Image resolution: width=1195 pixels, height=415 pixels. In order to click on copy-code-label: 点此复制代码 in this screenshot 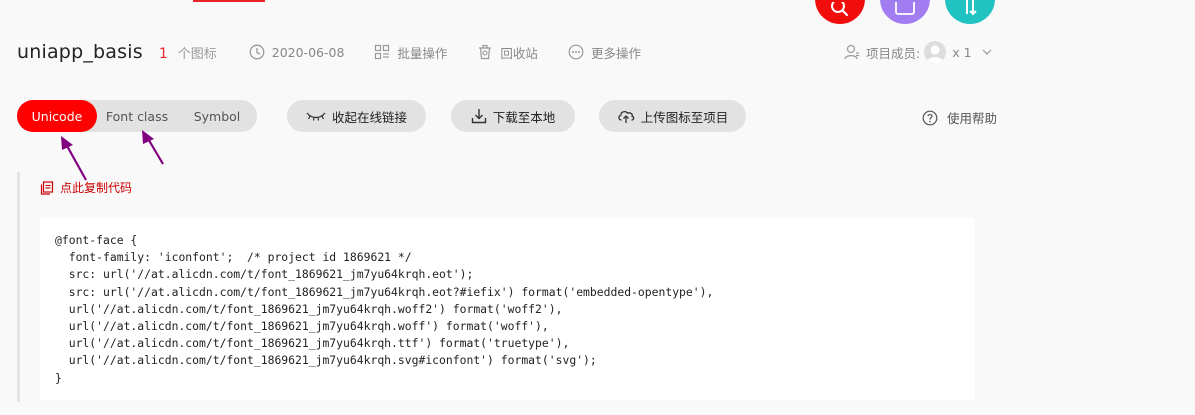, I will do `click(96, 188)`.